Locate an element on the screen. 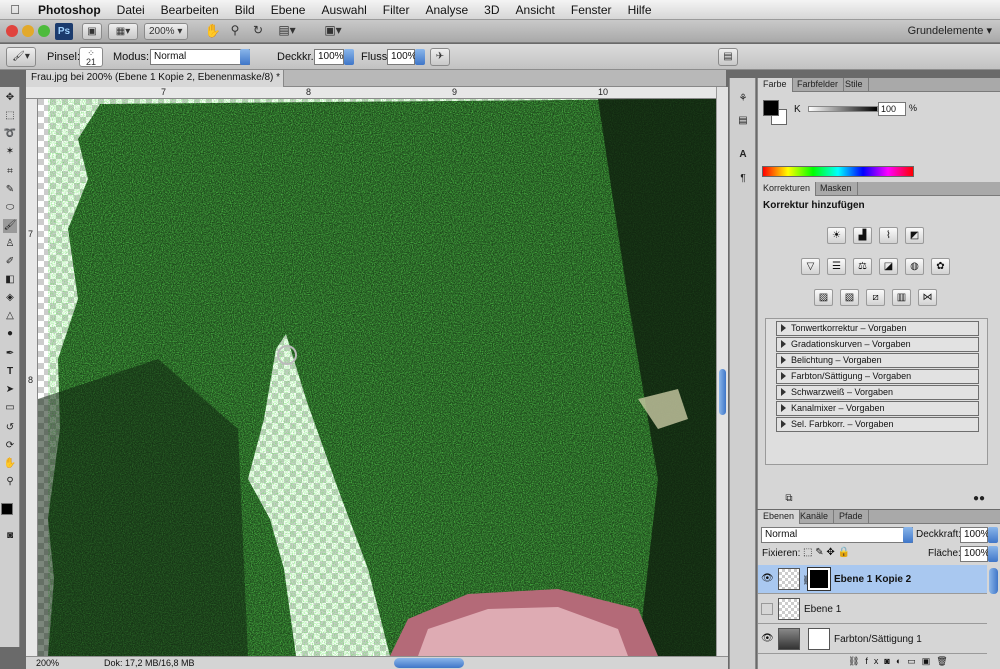  magic-wand-tool-icon: ✶ is located at coordinates (10, 152).